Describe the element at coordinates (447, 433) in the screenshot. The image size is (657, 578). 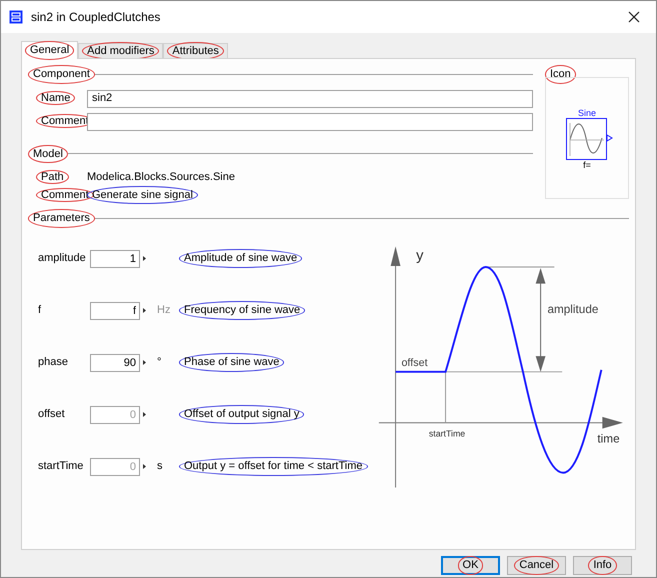
I see `start-time-label: startTime` at that location.